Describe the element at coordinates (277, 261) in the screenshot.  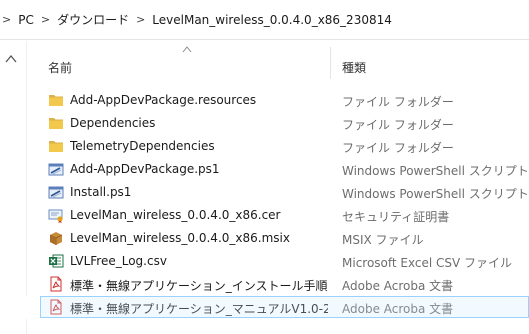
I see `file-row: LVLFree_Log.csv Microsoft Excel CSV ファイル` at that location.